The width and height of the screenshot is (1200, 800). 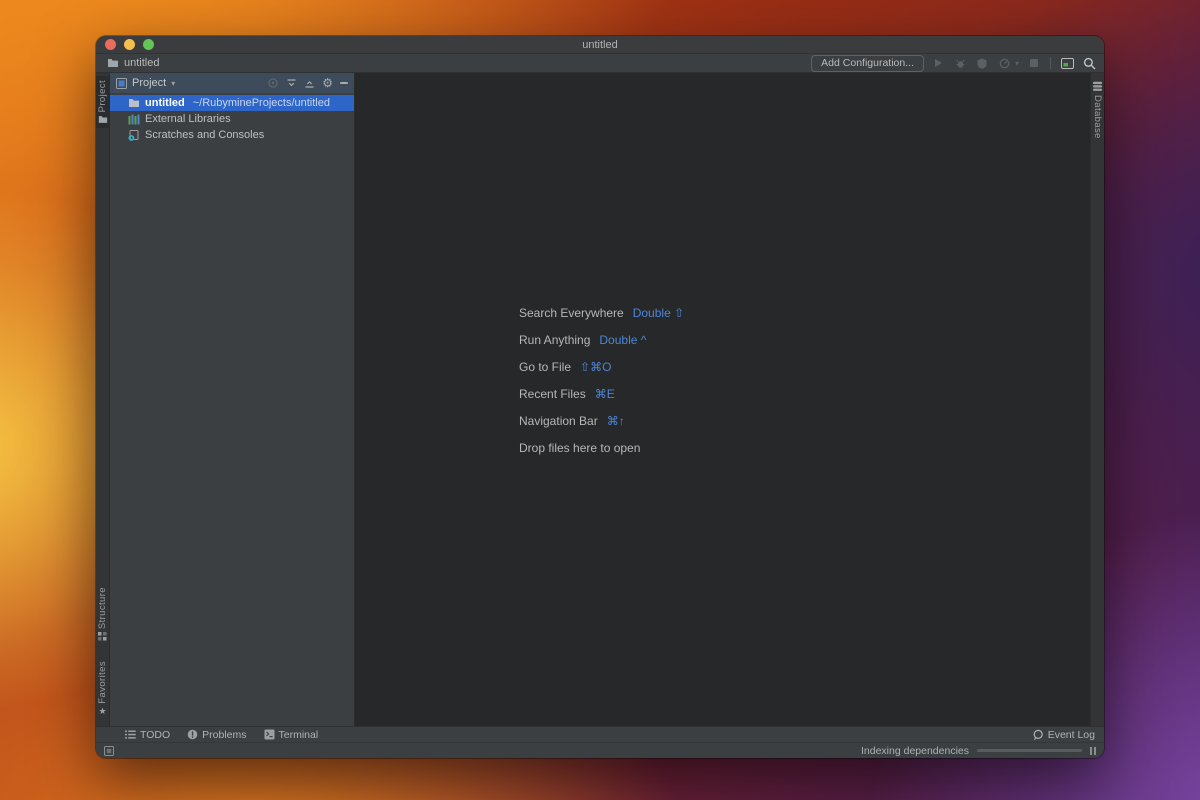 I want to click on toolwindow-button-favorites: Favorites ★, so click(x=102, y=688).